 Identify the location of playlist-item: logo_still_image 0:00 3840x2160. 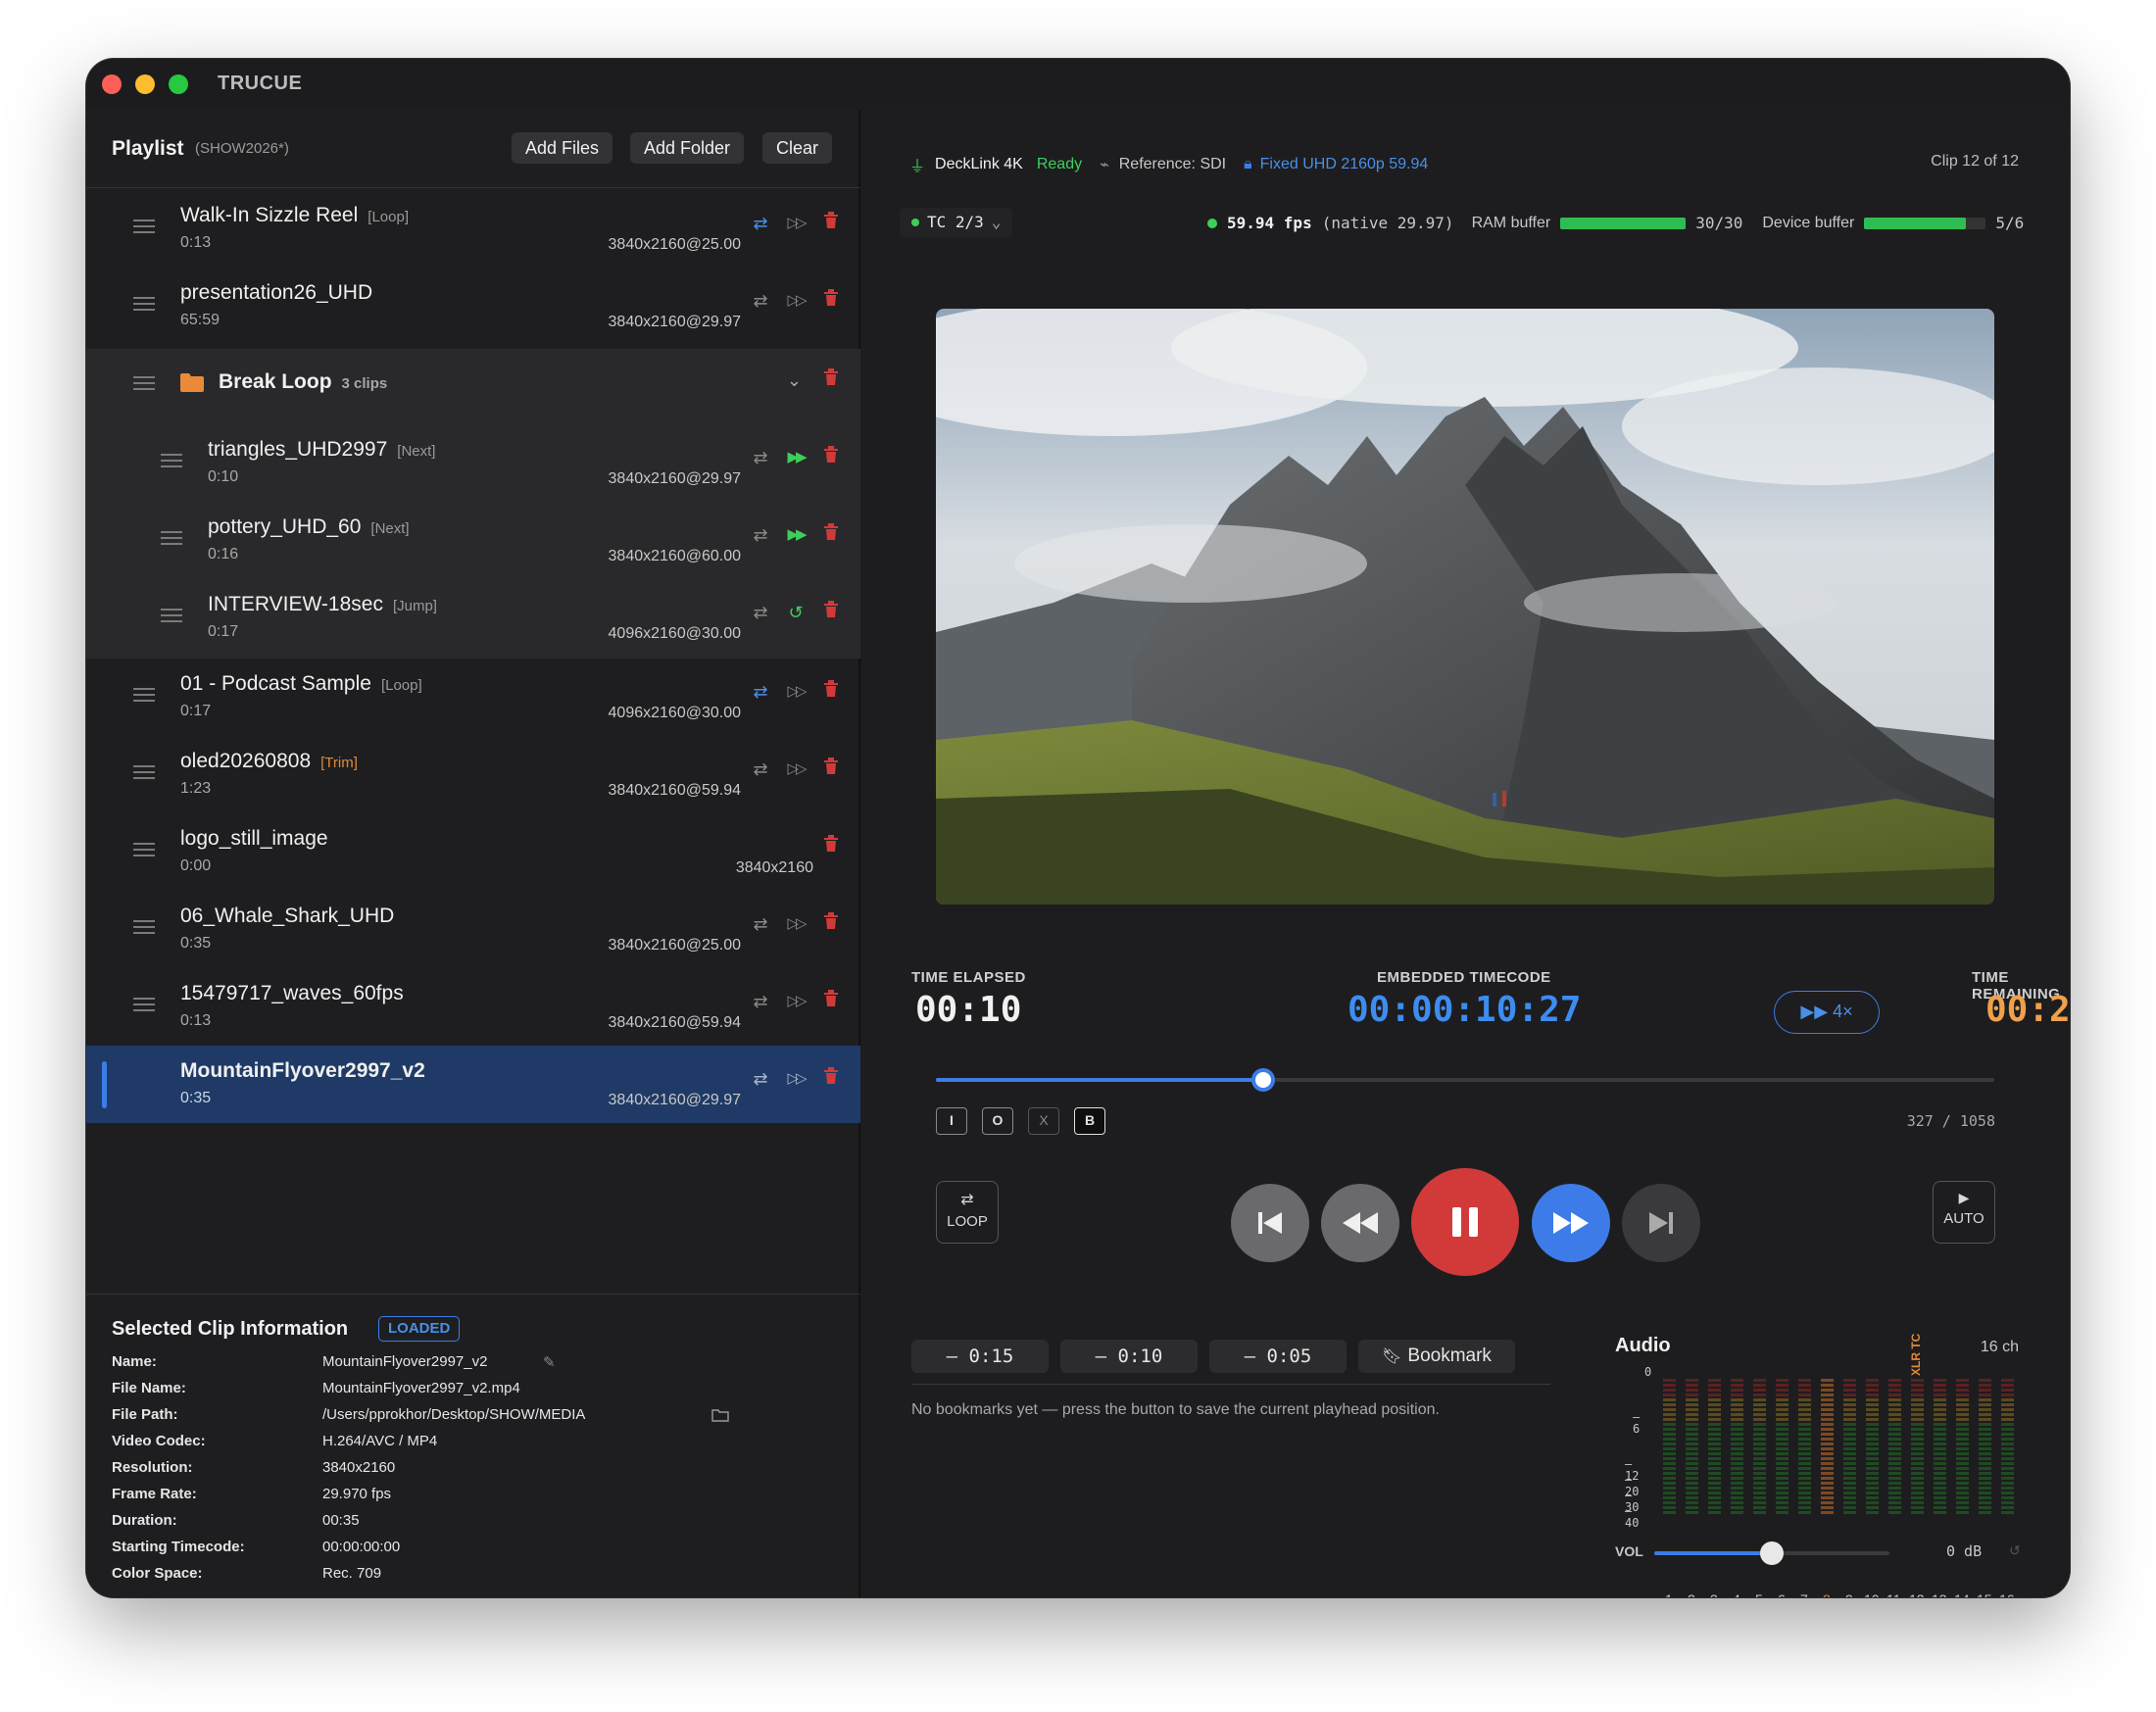
(473, 852).